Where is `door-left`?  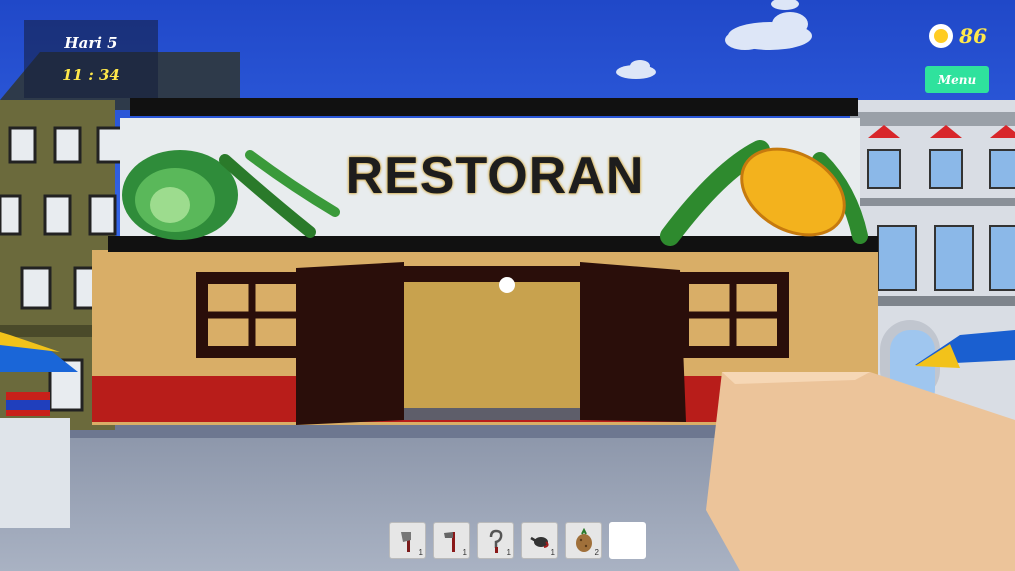
door-left is located at coordinates (350, 343).